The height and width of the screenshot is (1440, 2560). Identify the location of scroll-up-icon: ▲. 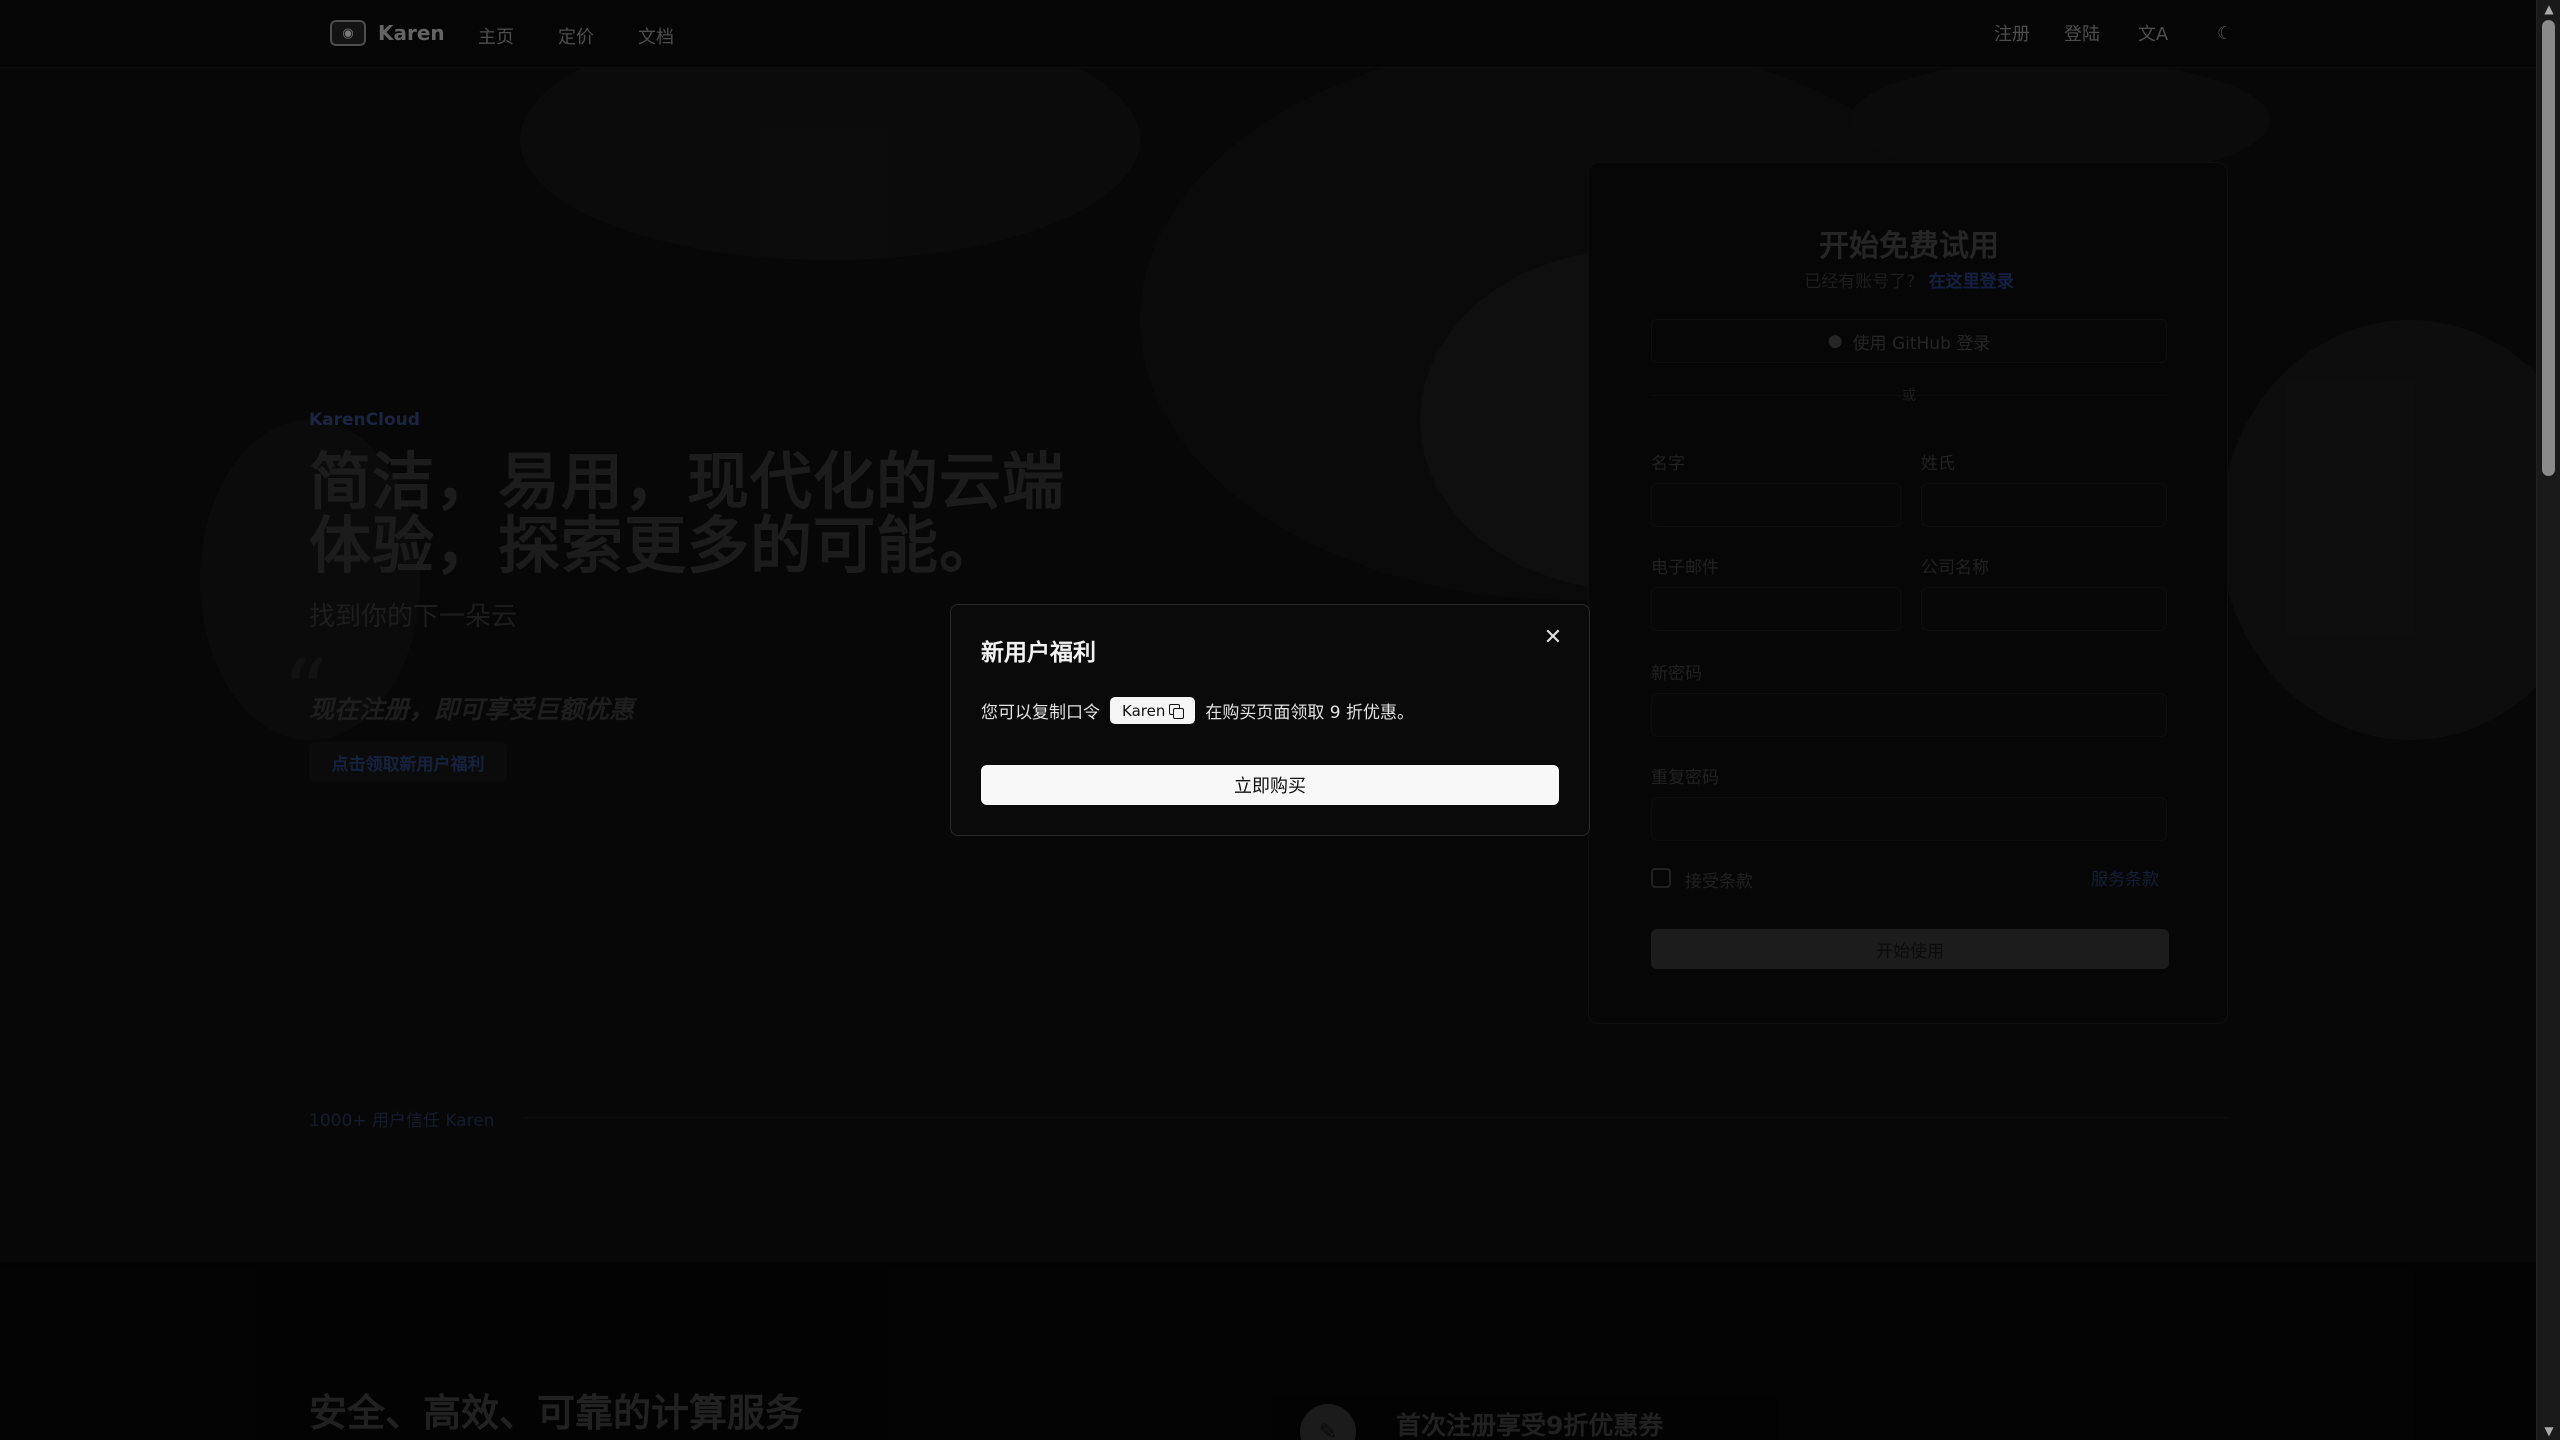
(2548, 9).